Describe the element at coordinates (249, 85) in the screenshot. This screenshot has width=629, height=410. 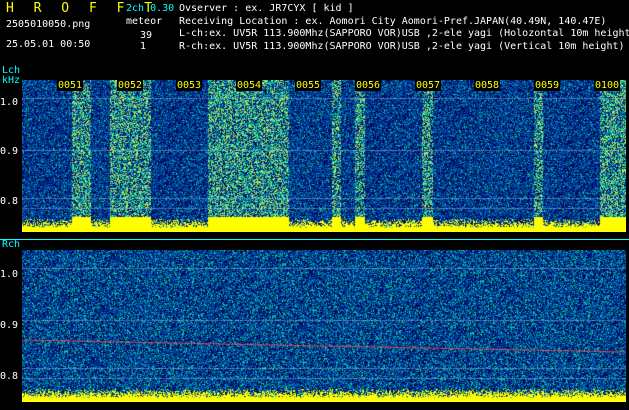
I see `time-tick-0054: 0054` at that location.